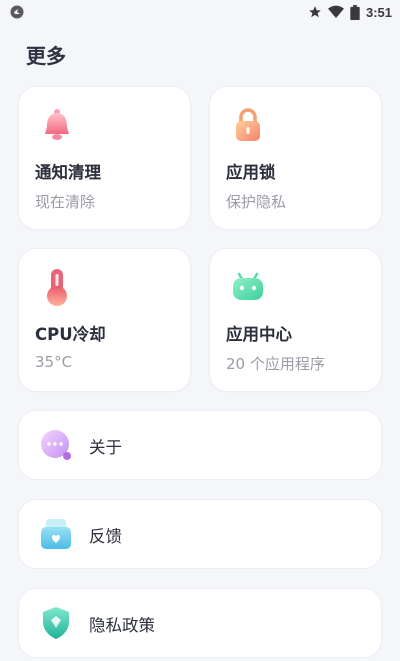 The height and width of the screenshot is (661, 400). I want to click on card-subtitle: 20 个应用程序, so click(275, 364).